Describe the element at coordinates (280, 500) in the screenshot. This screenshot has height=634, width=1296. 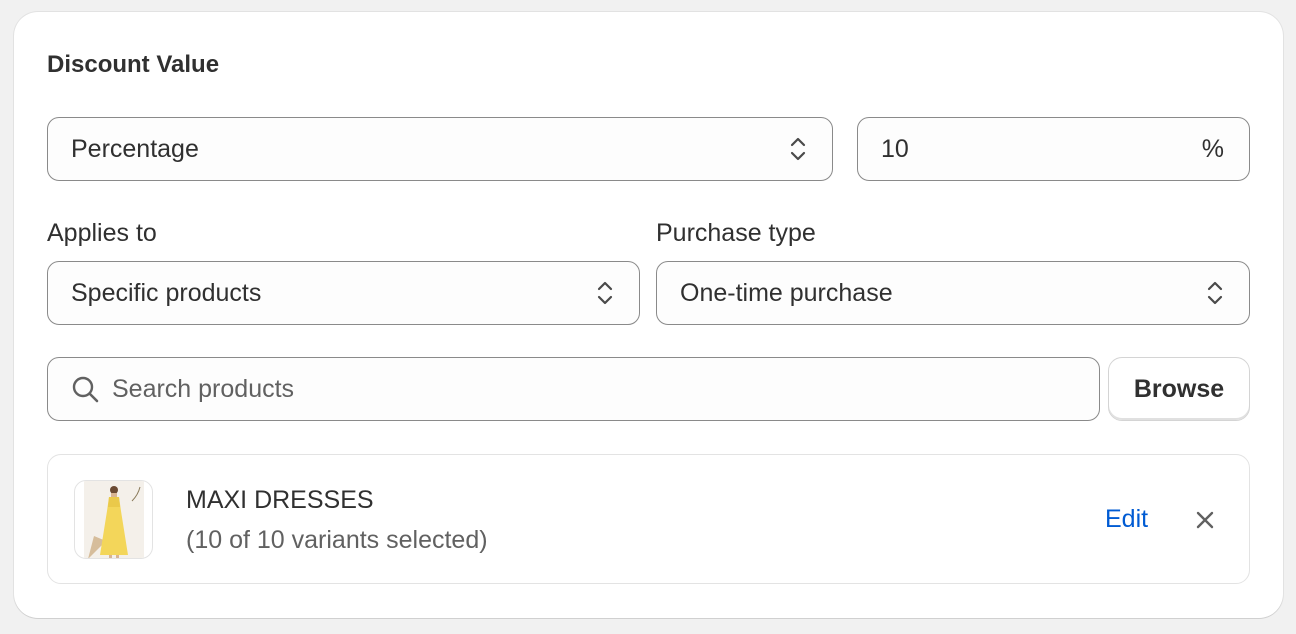
I see `product-name: MAXI DRESSES` at that location.